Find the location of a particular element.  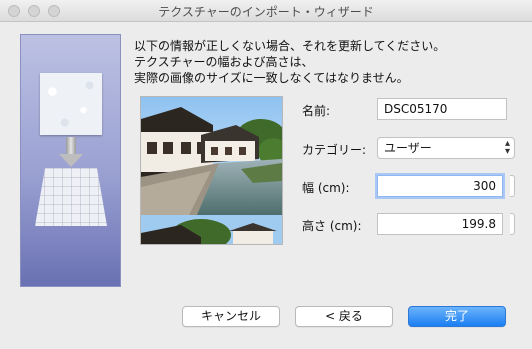

width-label: 幅 (cm): is located at coordinates (326, 188).